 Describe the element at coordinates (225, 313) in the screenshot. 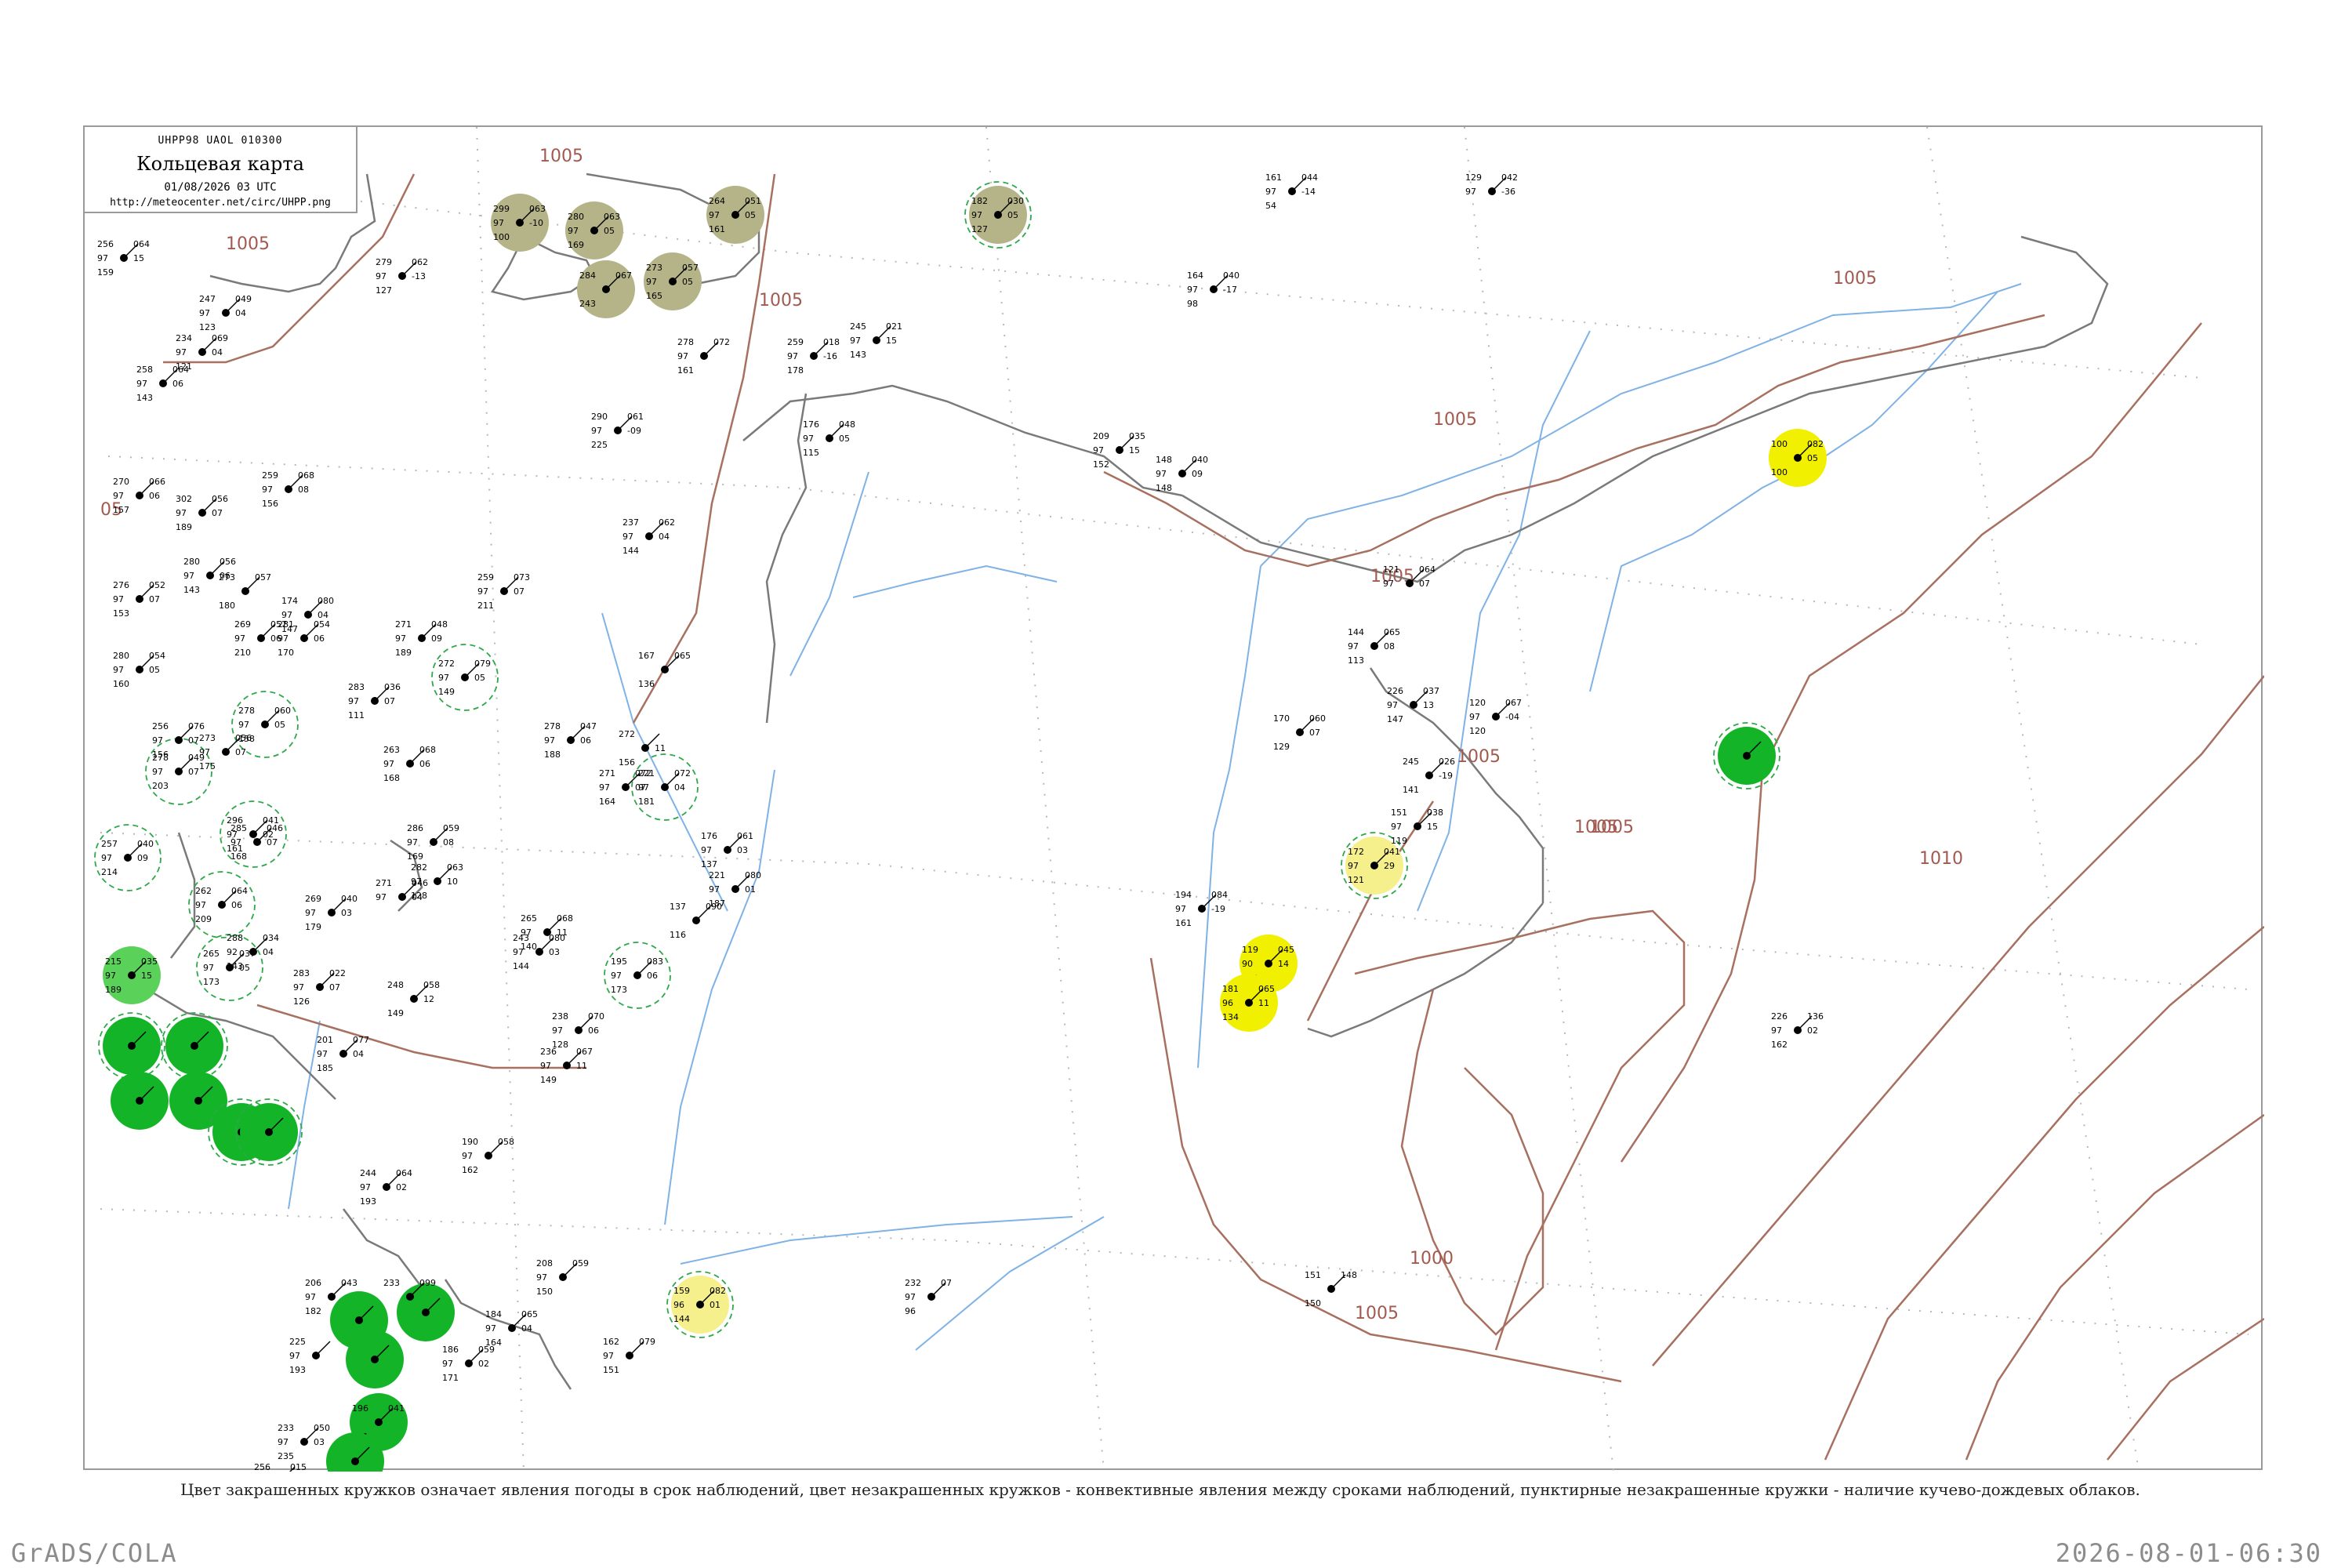

I see `station-model: 247 049 97 04 123` at that location.